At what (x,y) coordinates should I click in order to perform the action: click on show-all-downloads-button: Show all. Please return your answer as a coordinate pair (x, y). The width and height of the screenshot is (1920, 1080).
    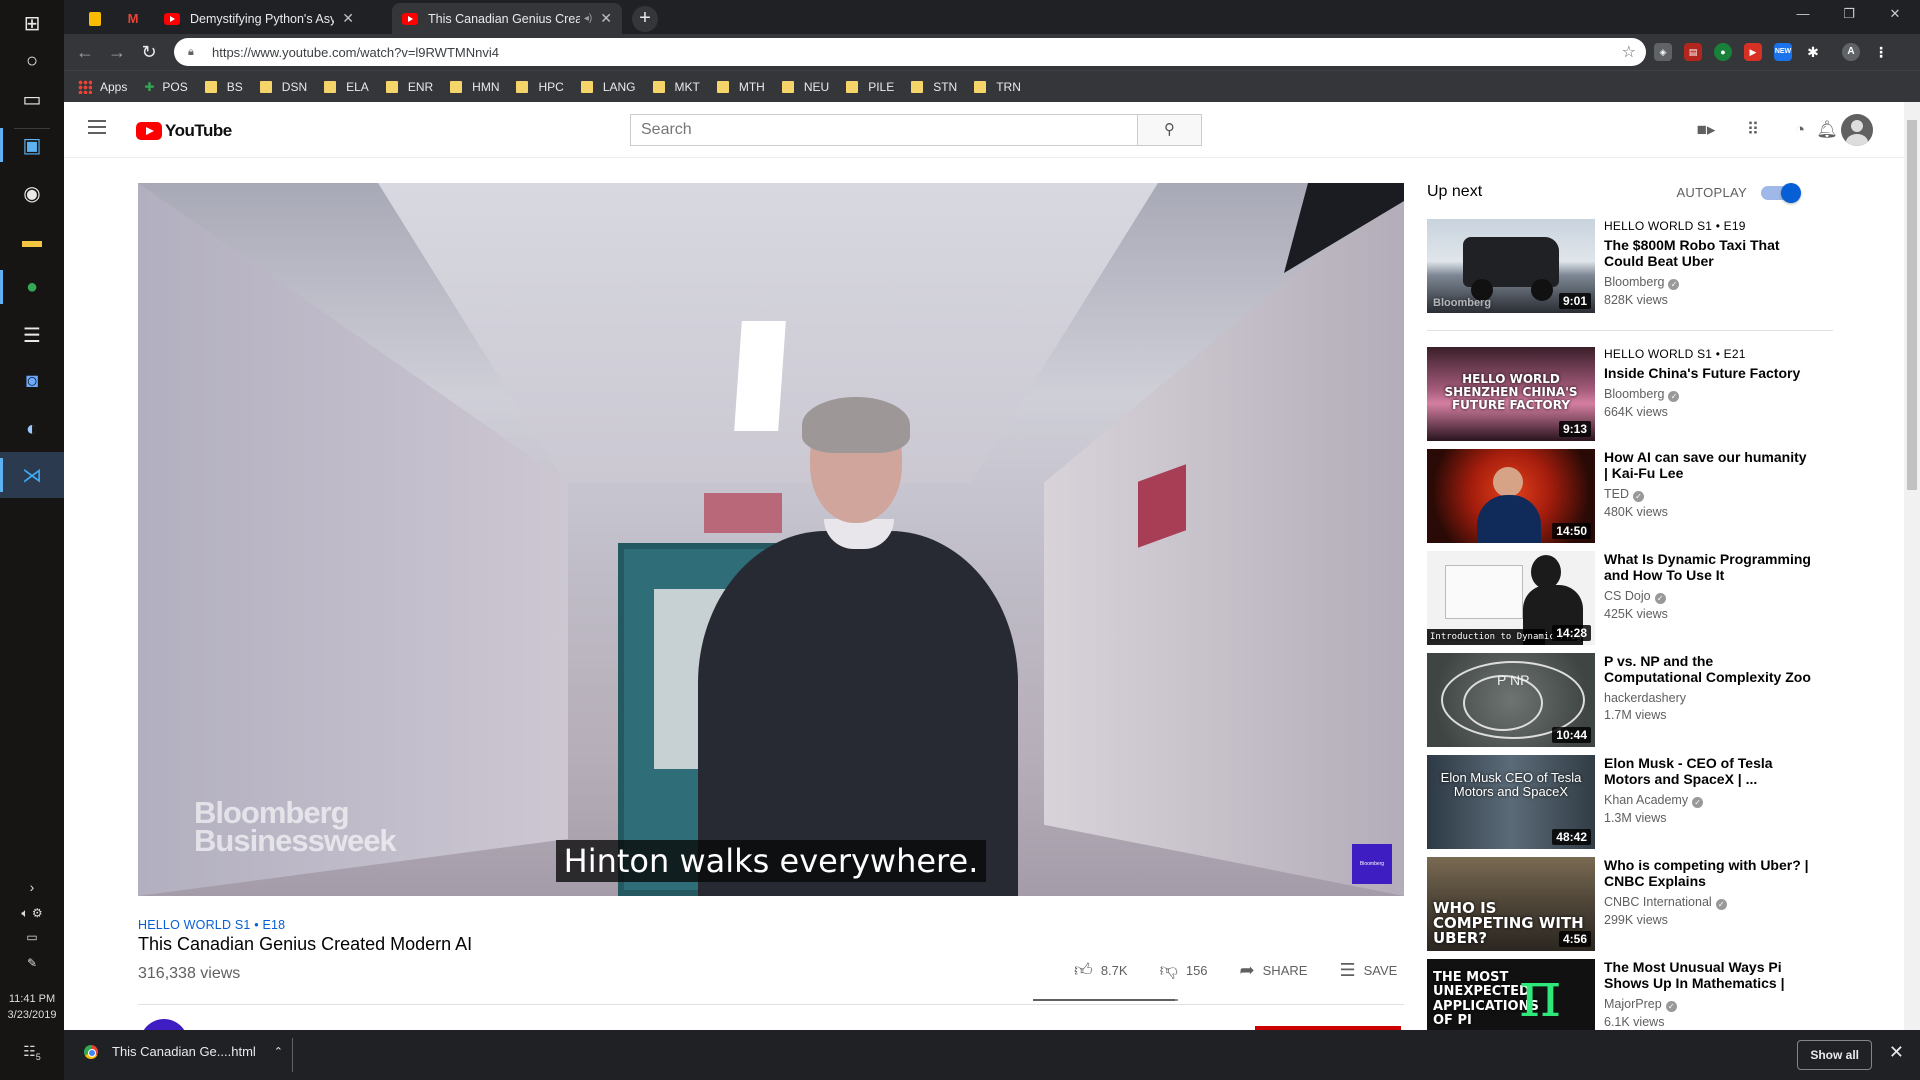
    Looking at the image, I should click on (1834, 1055).